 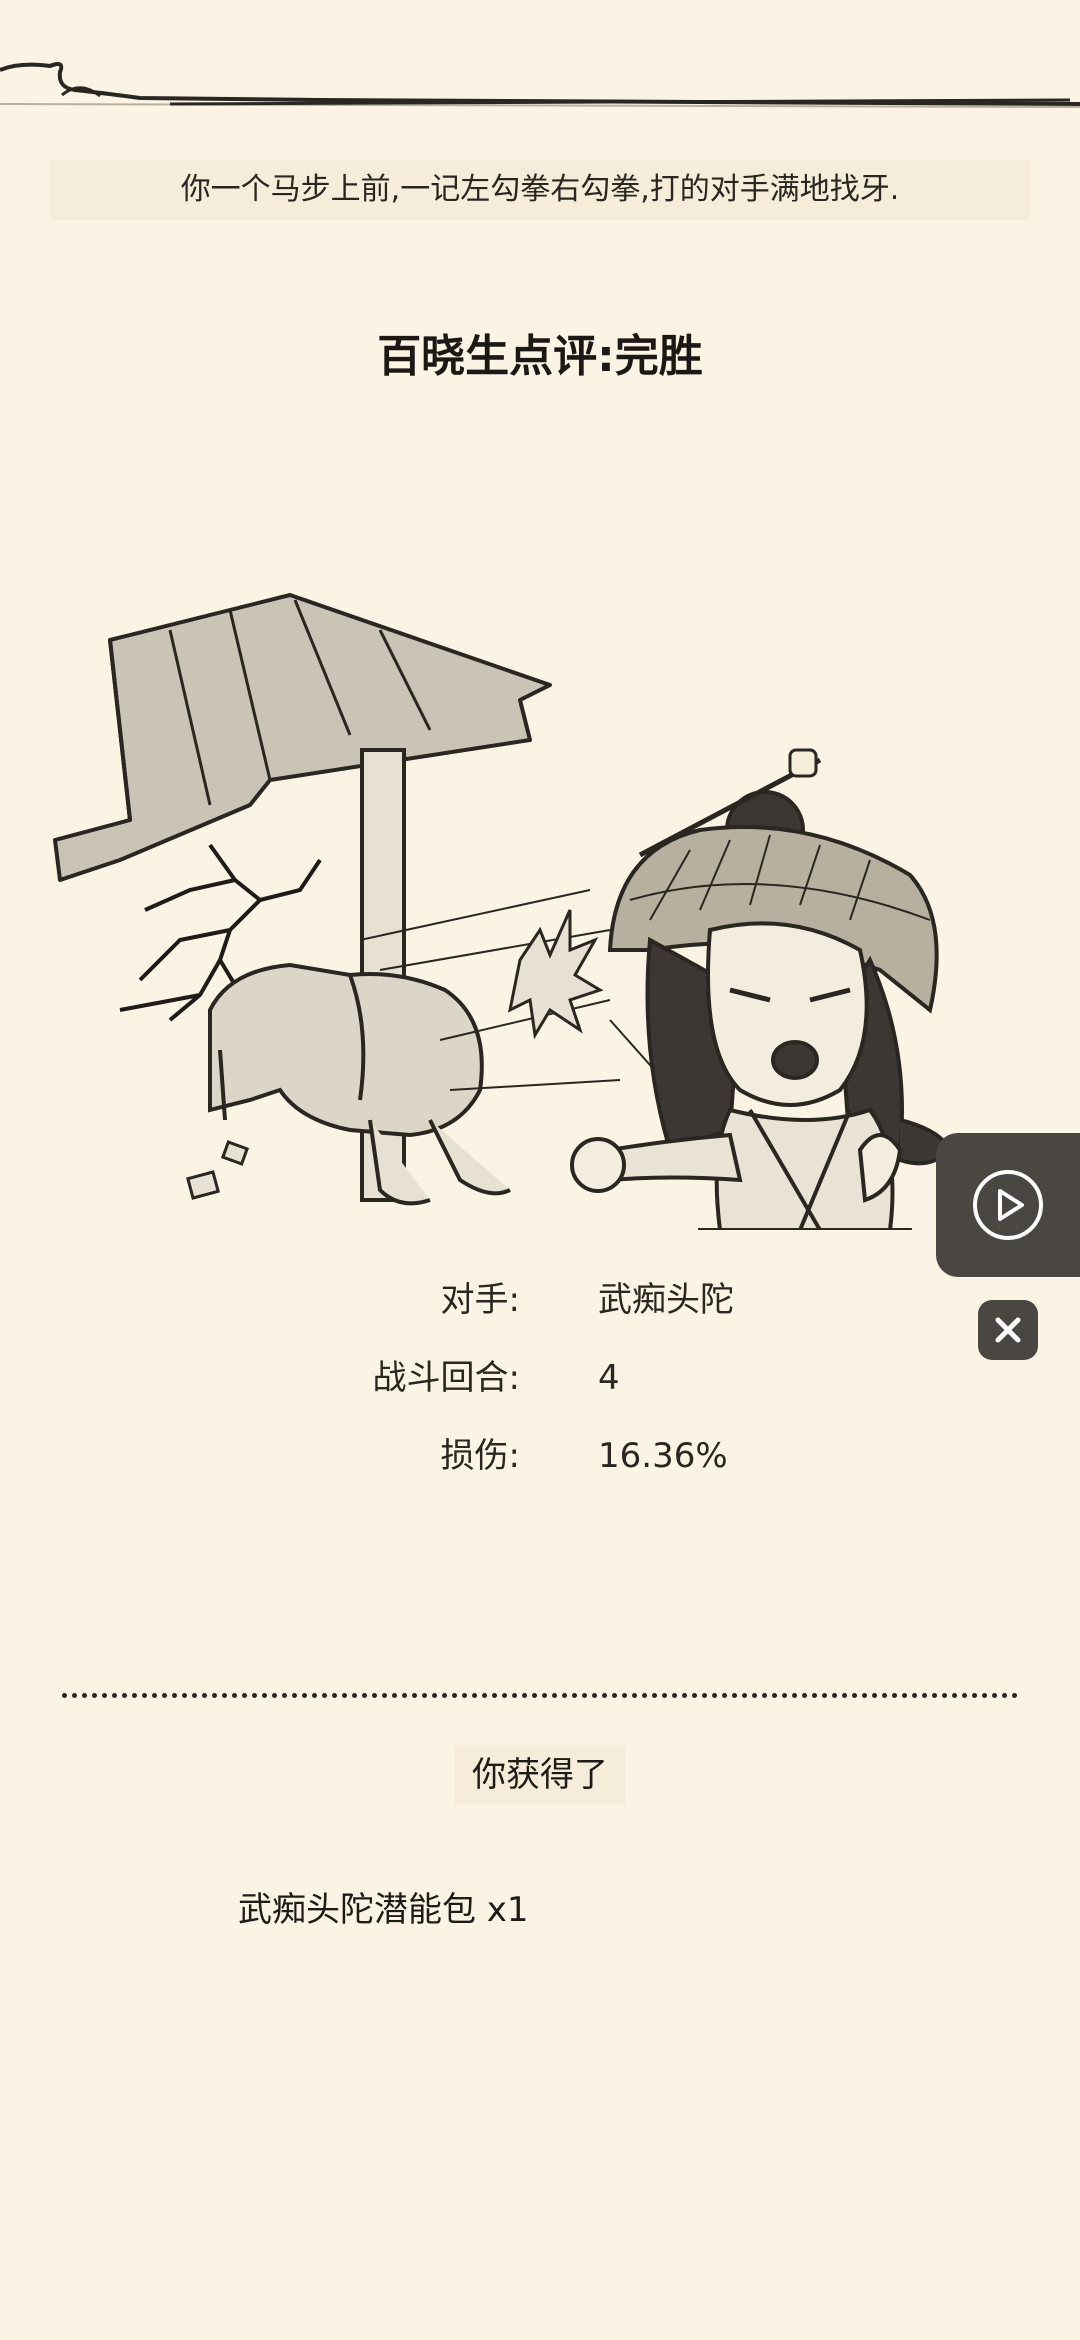 I want to click on stat-row-damage: 损伤: 16.36%, so click(x=540, y=1456).